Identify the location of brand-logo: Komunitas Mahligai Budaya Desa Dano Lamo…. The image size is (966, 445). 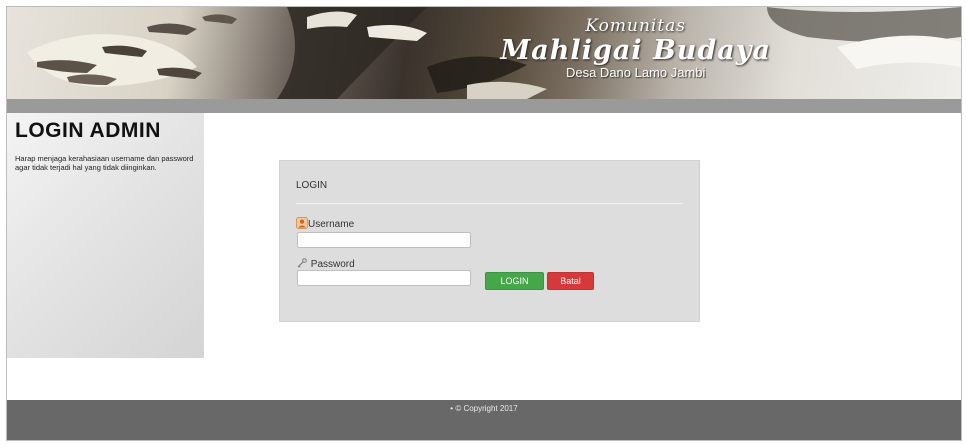
(635, 48).